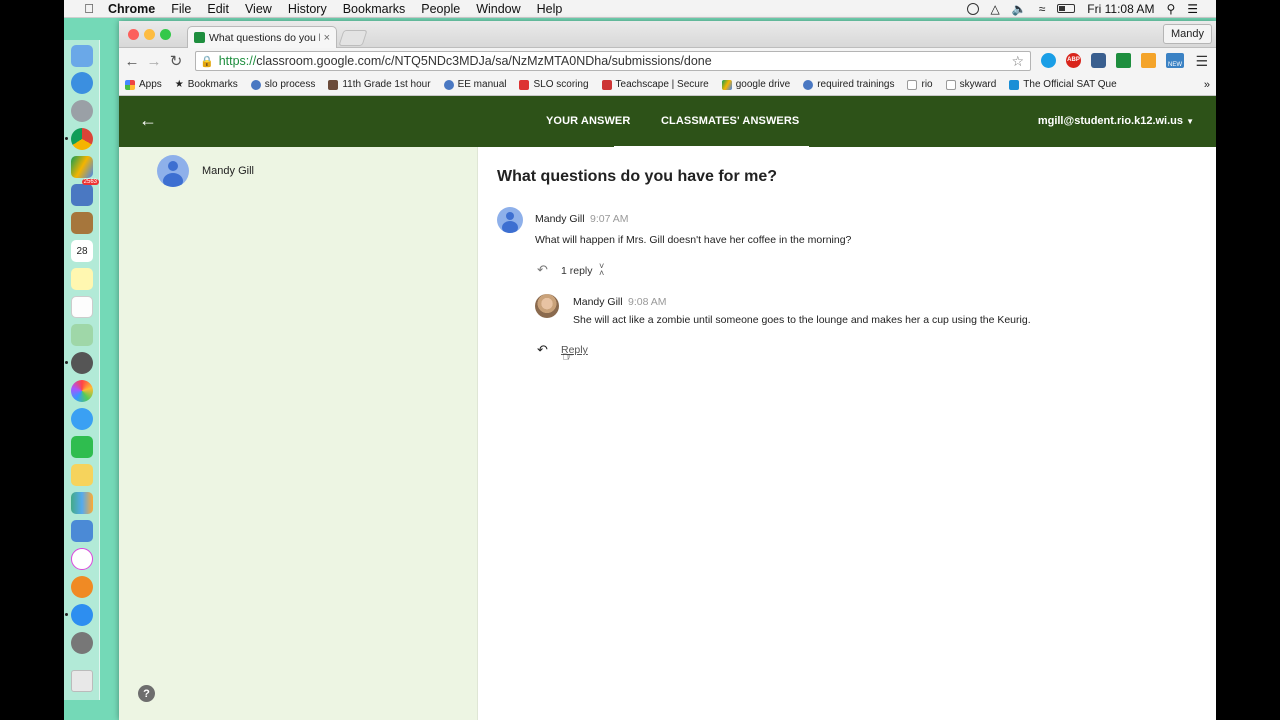  I want to click on letterbox-right, so click(1248, 360).